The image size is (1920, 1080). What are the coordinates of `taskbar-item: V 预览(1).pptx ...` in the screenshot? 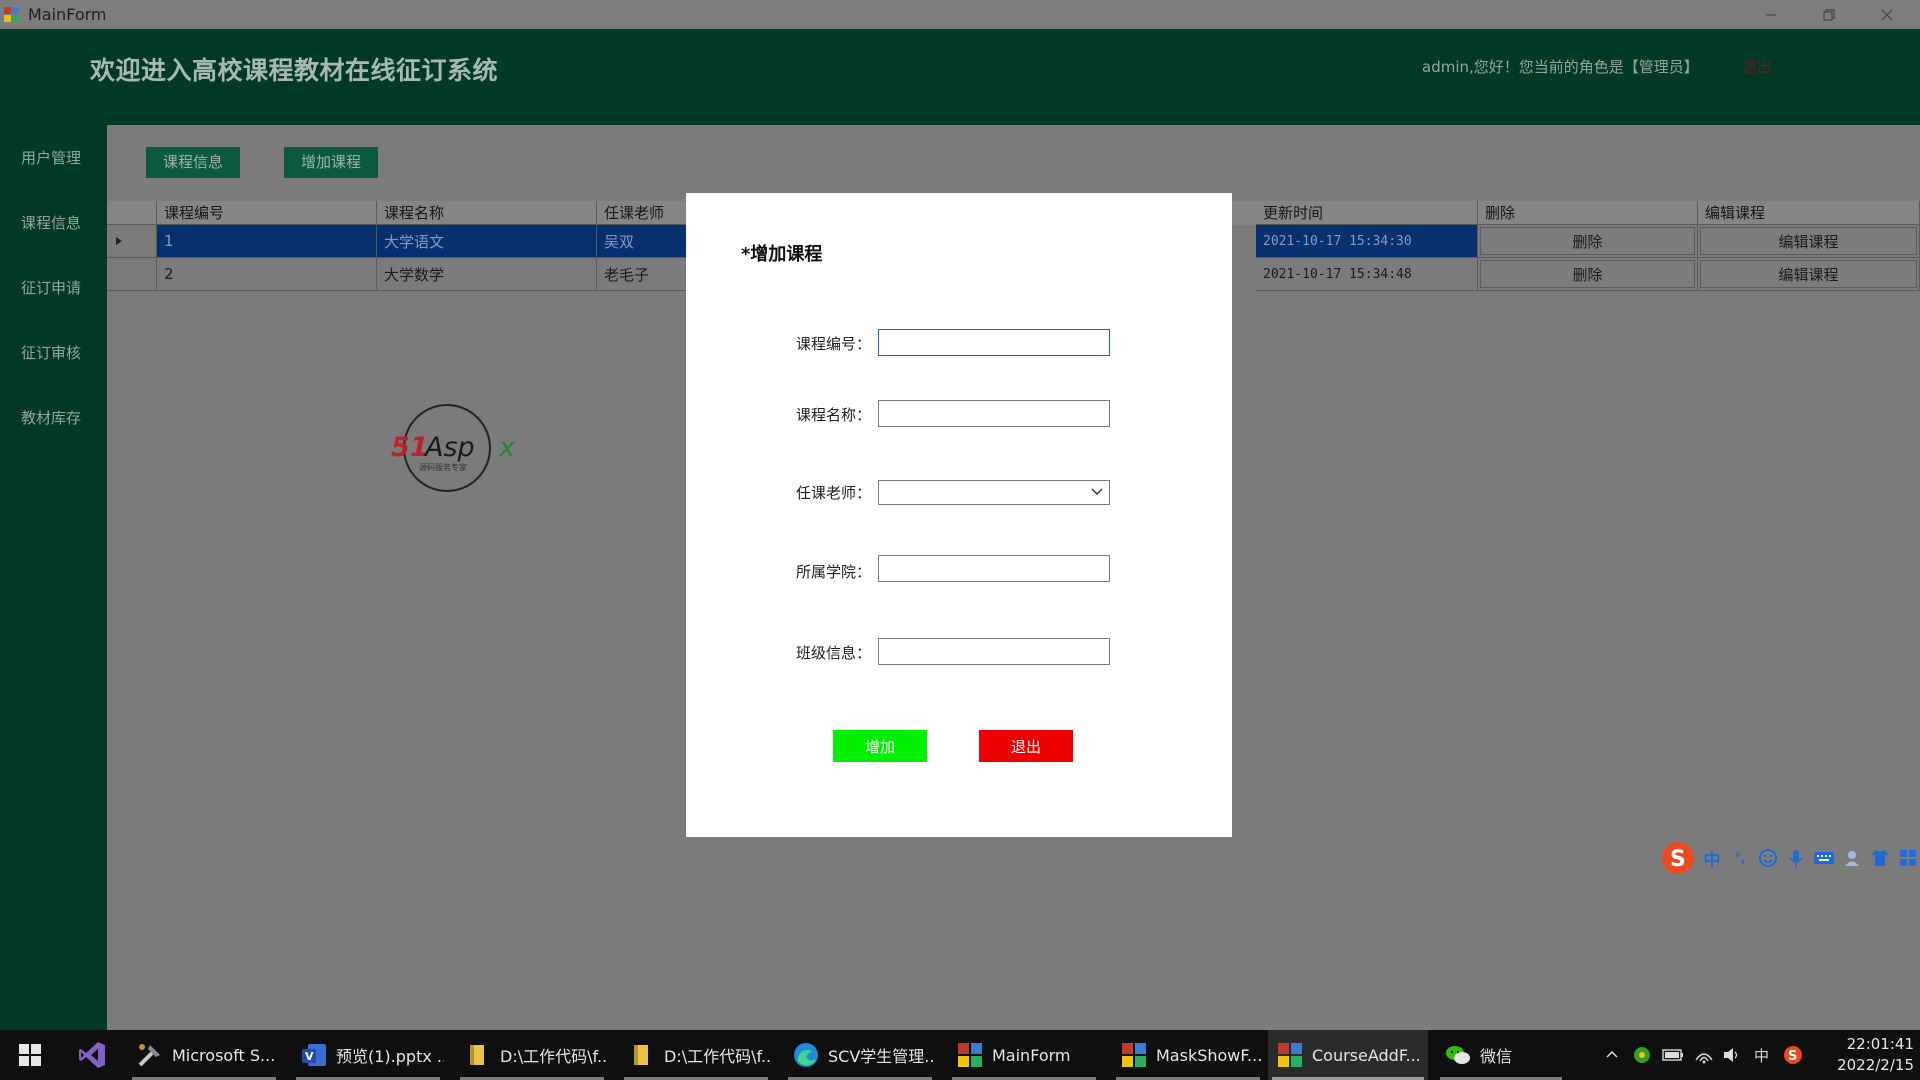 It's located at (368, 1055).